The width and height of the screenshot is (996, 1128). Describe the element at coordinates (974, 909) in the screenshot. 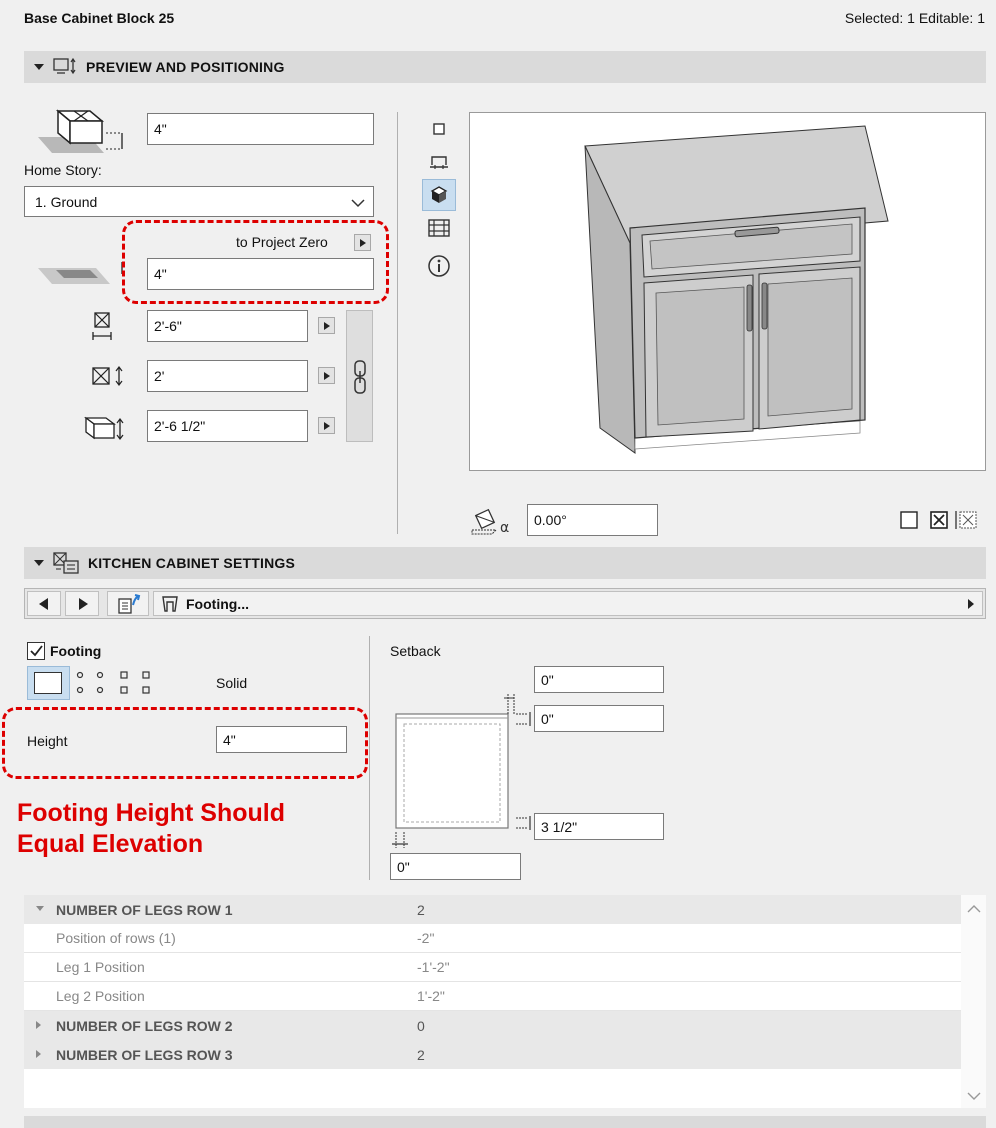

I see `scroll-up-icon` at that location.